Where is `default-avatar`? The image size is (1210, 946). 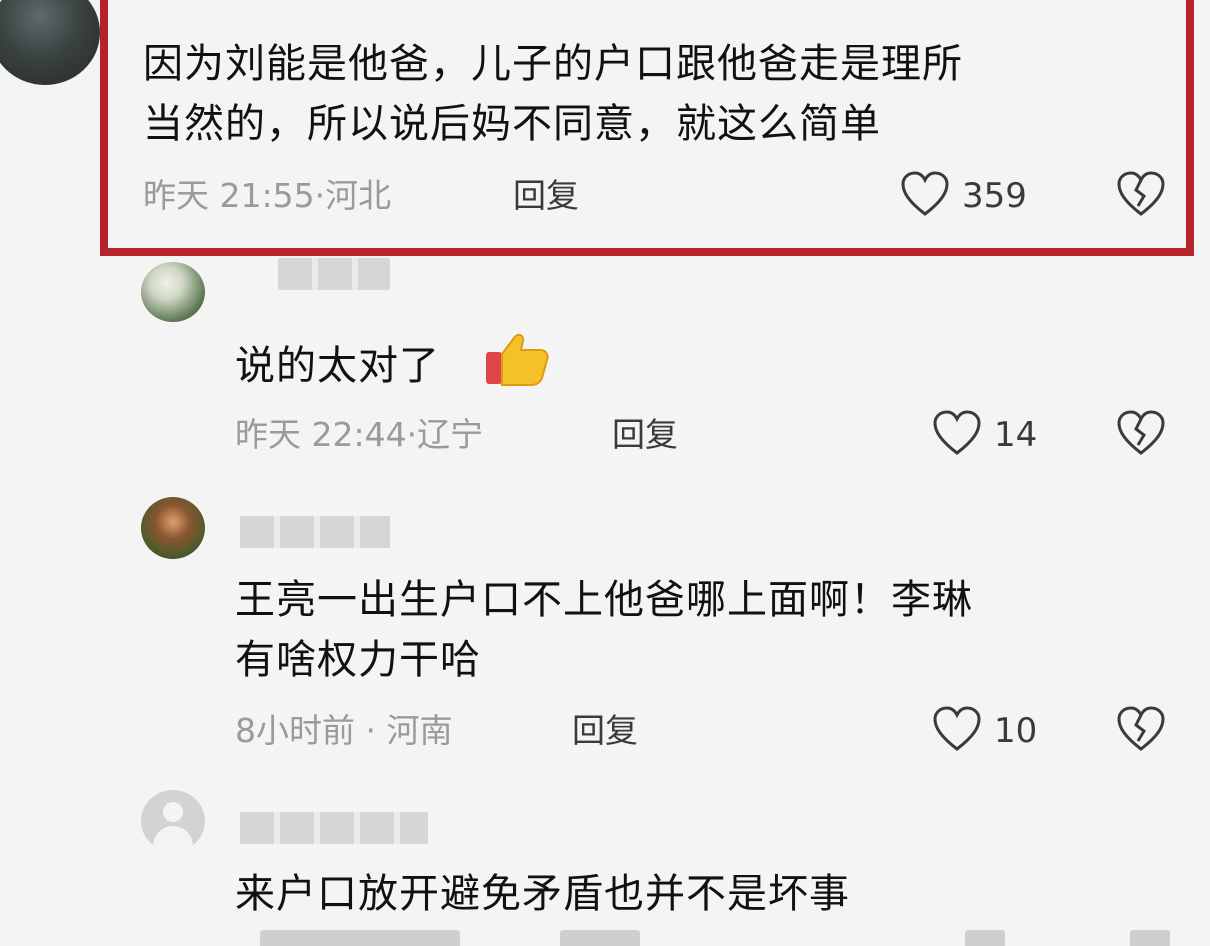 default-avatar is located at coordinates (173, 821).